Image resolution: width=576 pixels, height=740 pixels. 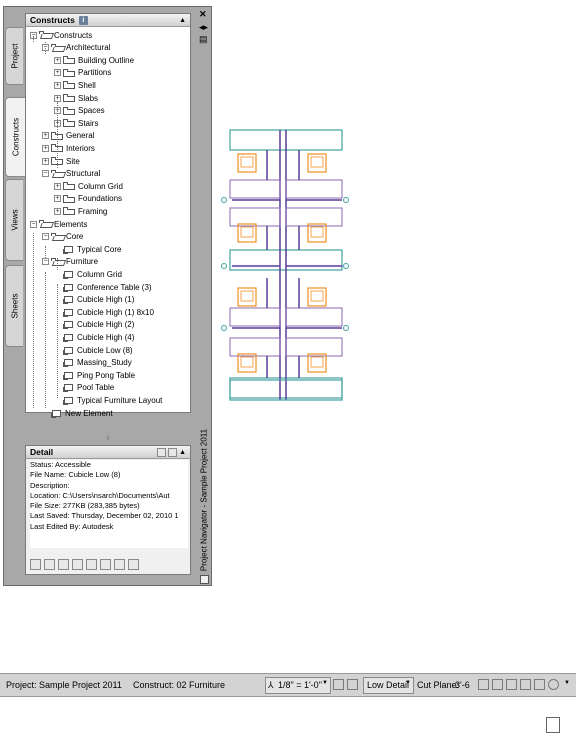 What do you see at coordinates (87, 249) in the screenshot?
I see `tree-node: Typical Core` at bounding box center [87, 249].